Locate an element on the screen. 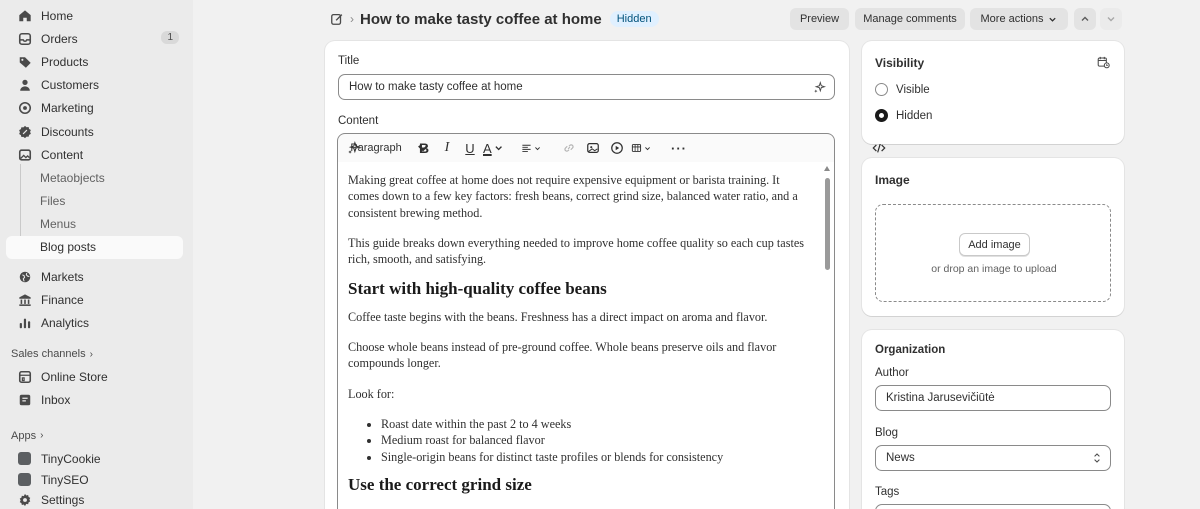  sidebar-item-label: Orders is located at coordinates (59, 38).